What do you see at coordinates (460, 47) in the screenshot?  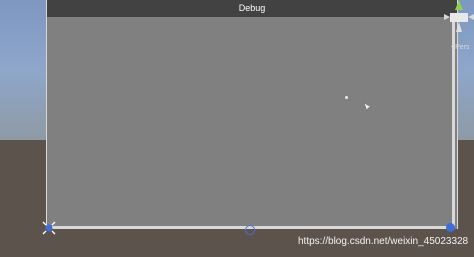 I see `projection-toggle-label: <Pers` at bounding box center [460, 47].